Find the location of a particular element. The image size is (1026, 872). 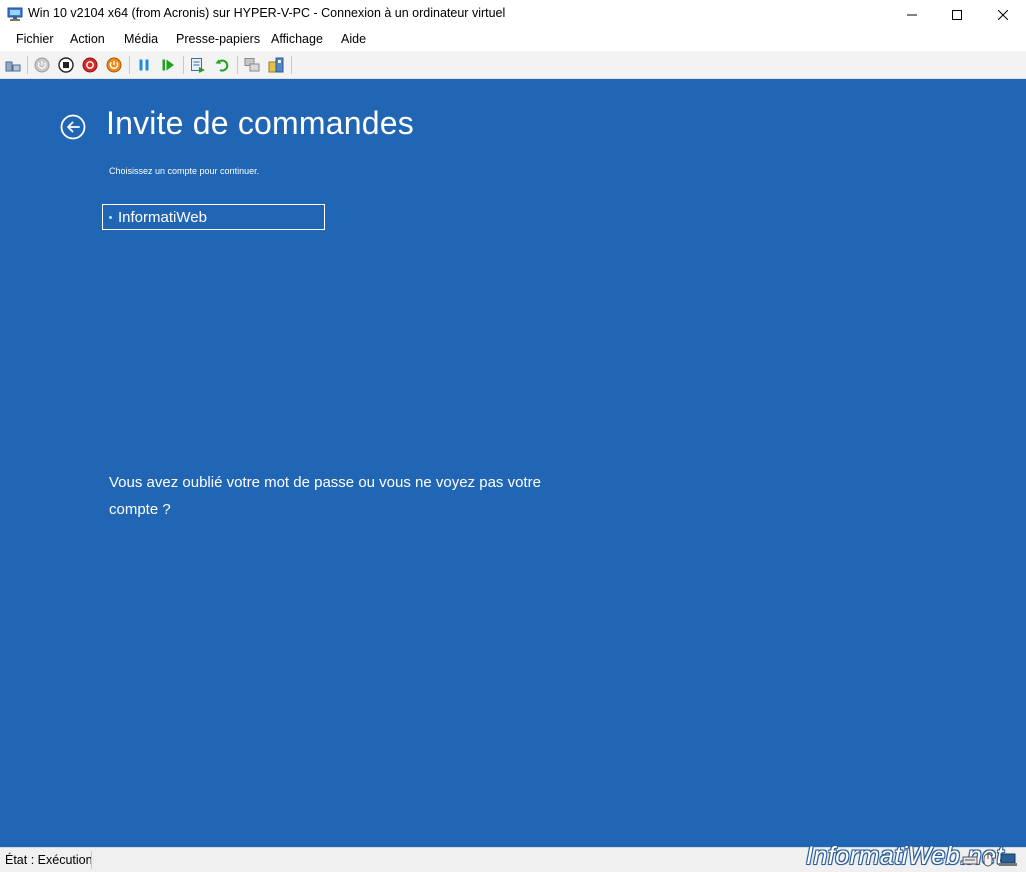

menu-aide: Aide is located at coordinates (353, 39).